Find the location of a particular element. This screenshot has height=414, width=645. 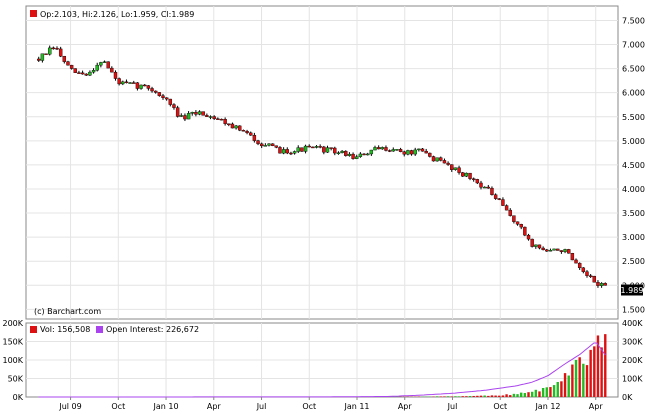

price-tick-label: 6.500 is located at coordinates (633, 69).